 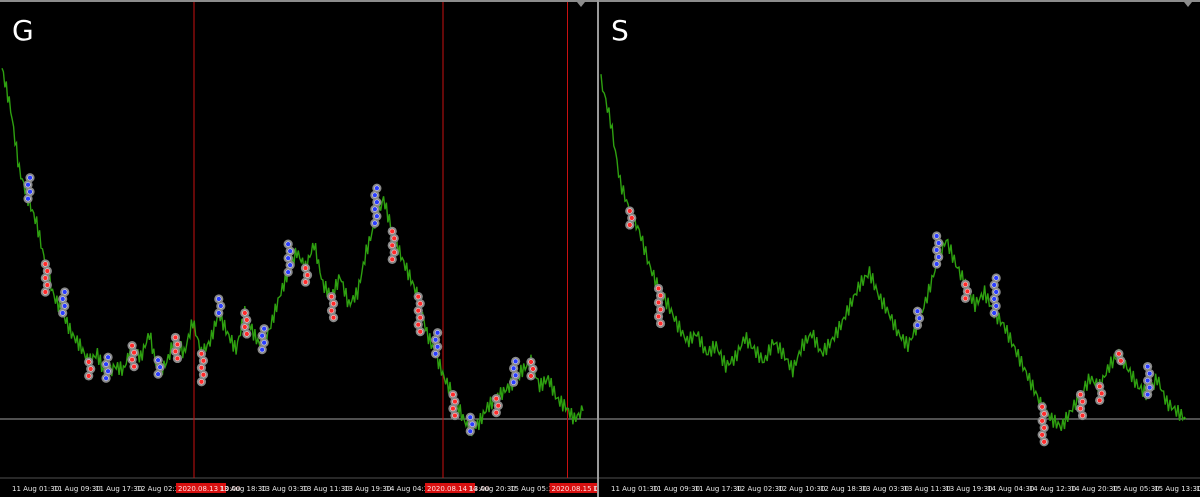 What do you see at coordinates (326, 489) in the screenshot?
I see `time-tick-label-7: 13 Aug 11:30` at bounding box center [326, 489].